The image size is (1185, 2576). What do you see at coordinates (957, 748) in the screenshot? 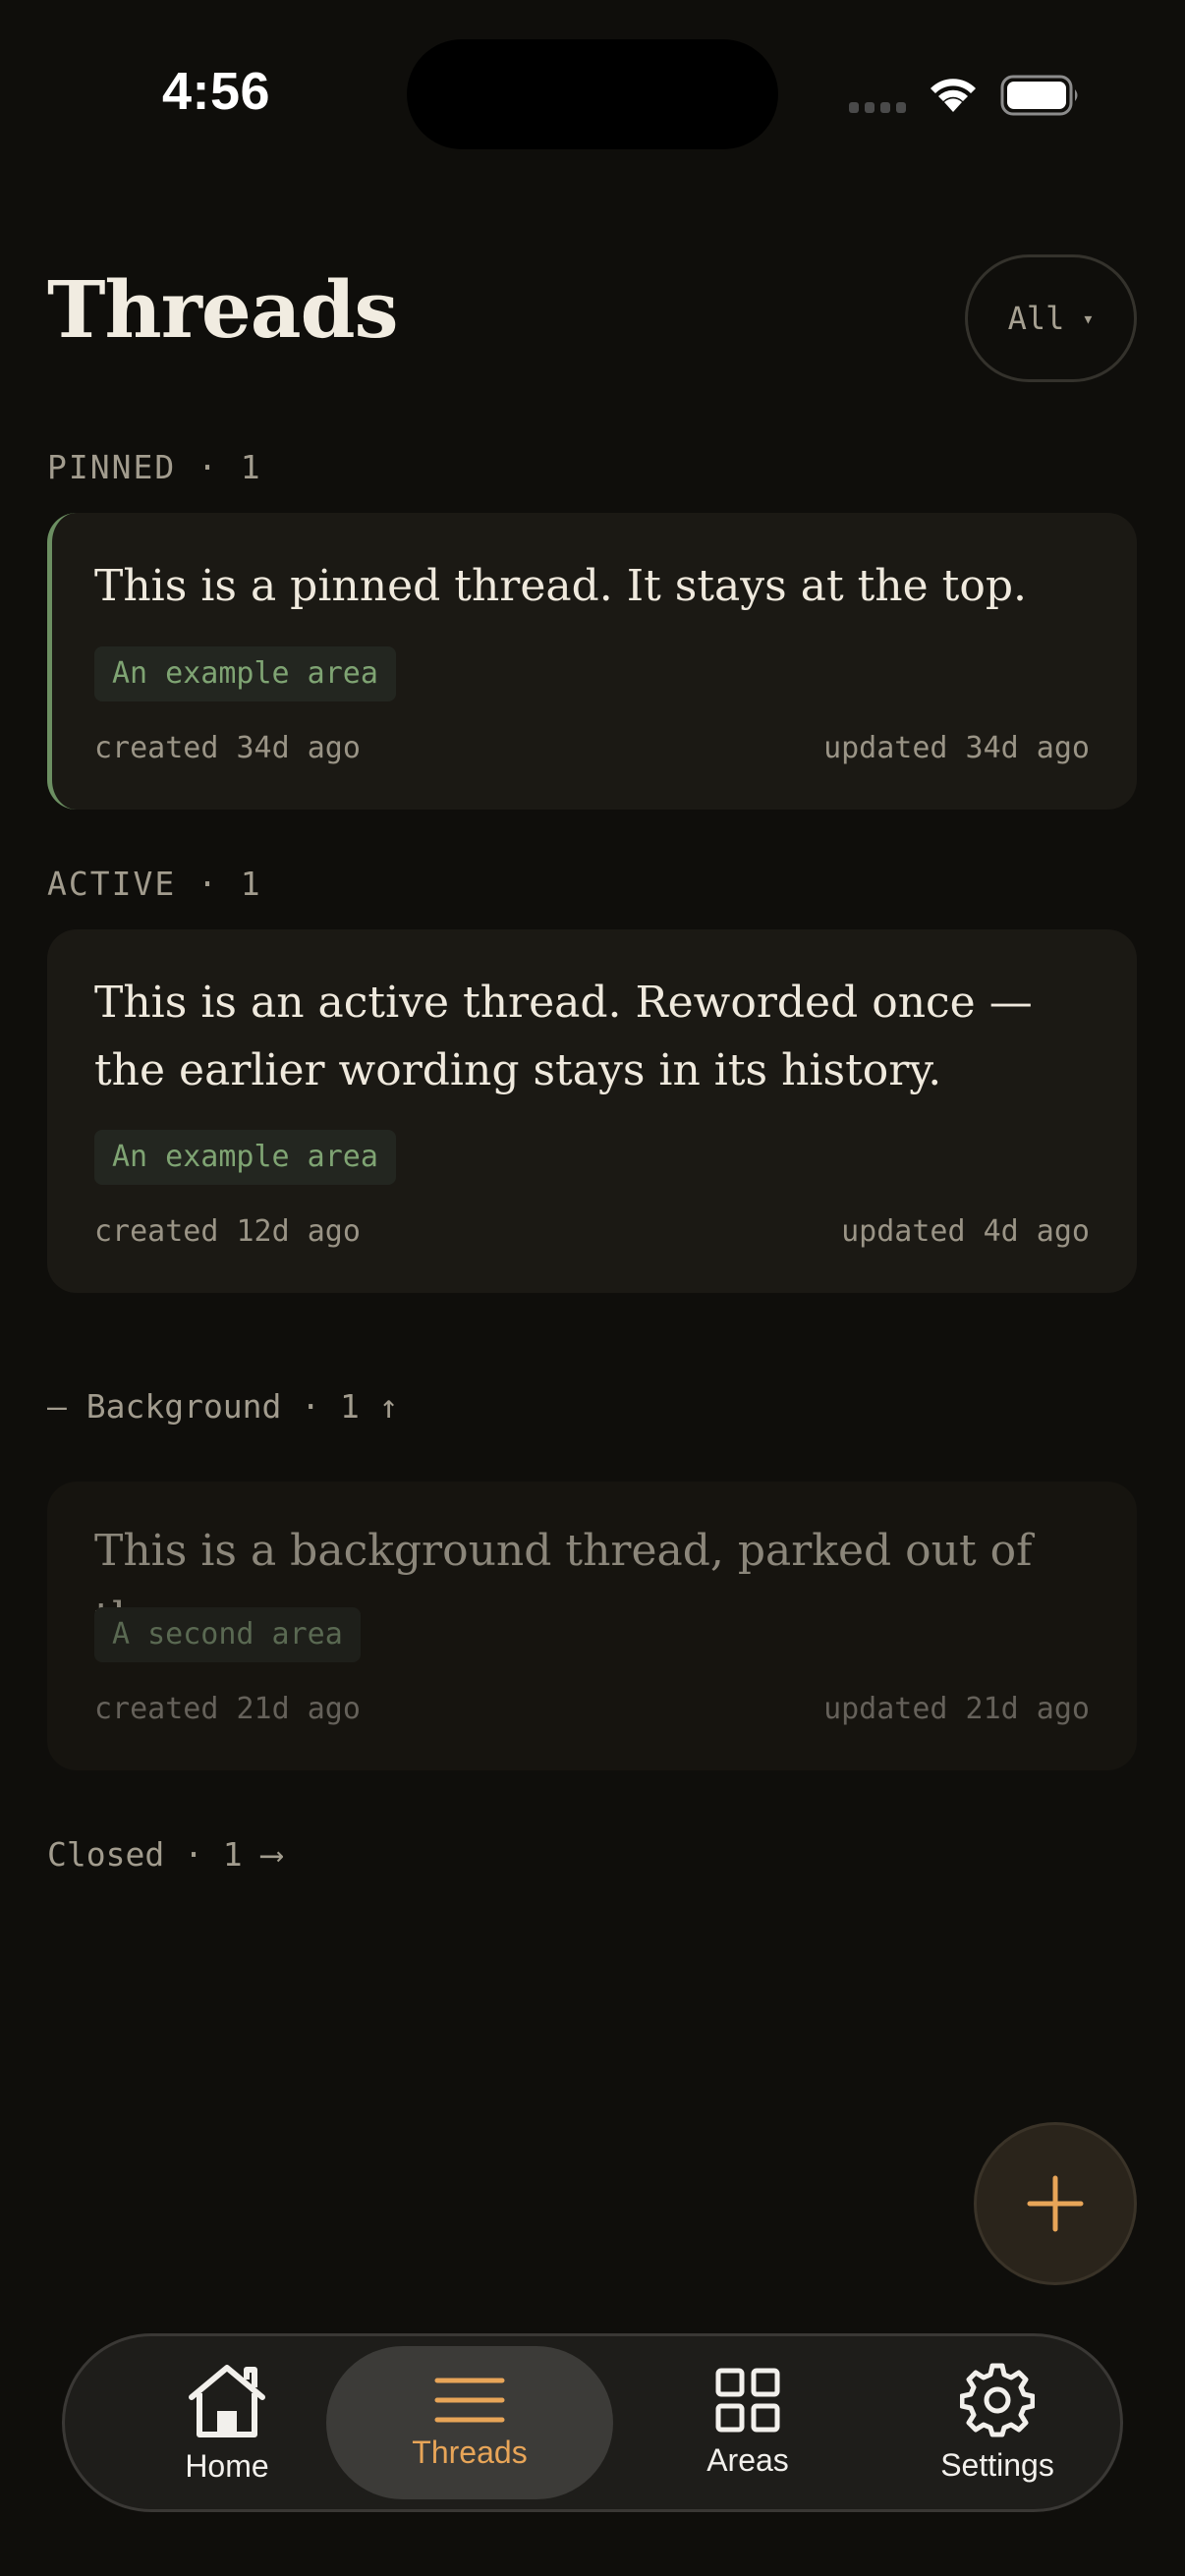
I see `thread-updated: updated 34d ago` at bounding box center [957, 748].